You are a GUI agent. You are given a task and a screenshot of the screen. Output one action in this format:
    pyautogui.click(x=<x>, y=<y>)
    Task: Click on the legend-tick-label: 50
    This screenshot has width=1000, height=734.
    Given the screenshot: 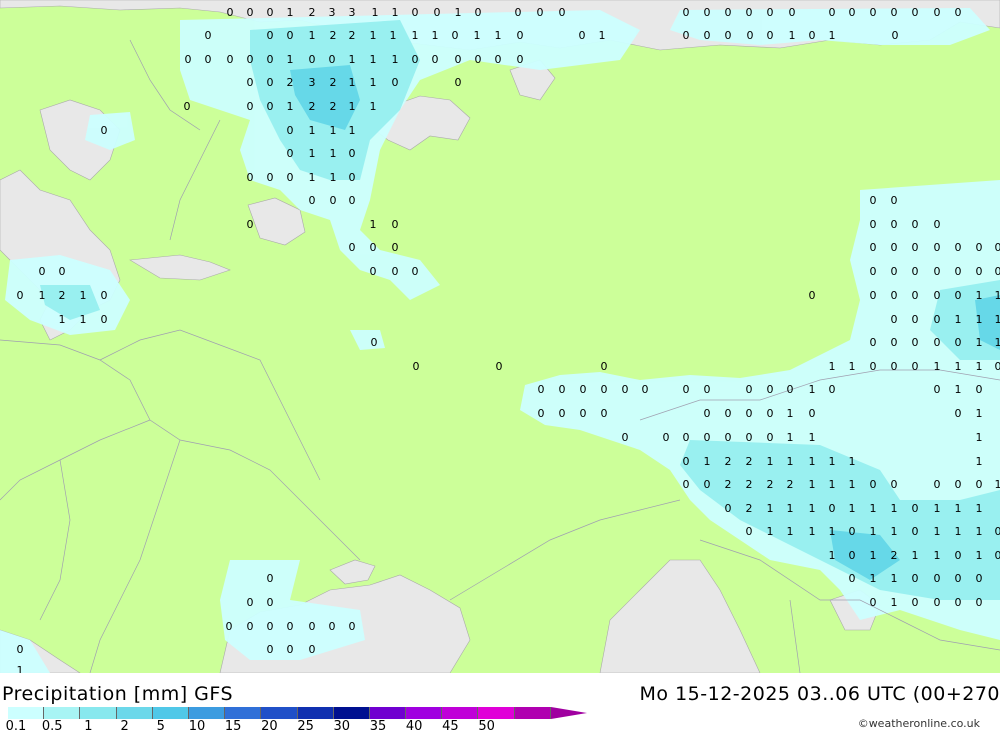 What is the action you would take?
    pyautogui.click(x=486, y=726)
    